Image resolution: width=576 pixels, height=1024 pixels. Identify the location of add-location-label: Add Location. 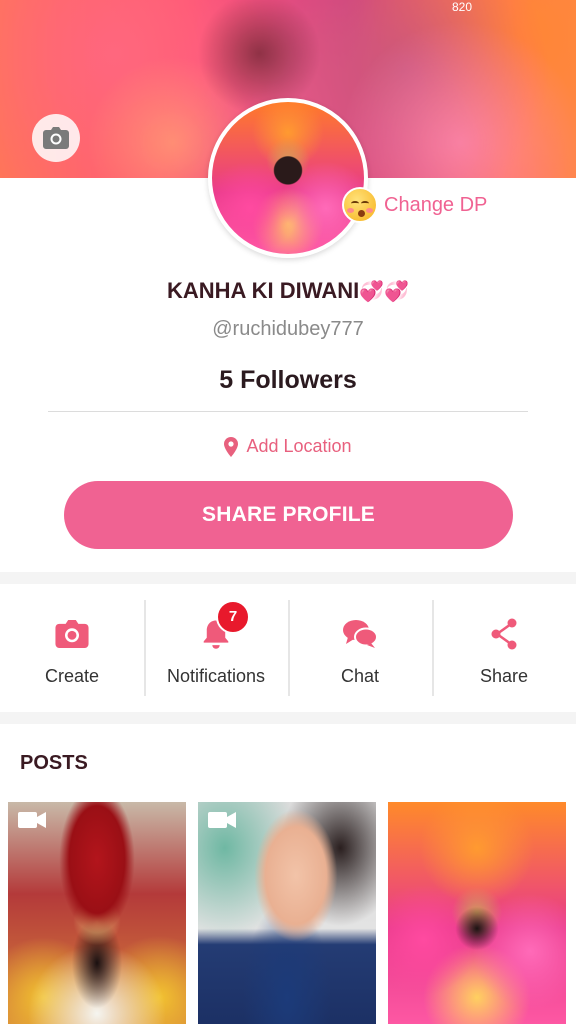
(299, 446).